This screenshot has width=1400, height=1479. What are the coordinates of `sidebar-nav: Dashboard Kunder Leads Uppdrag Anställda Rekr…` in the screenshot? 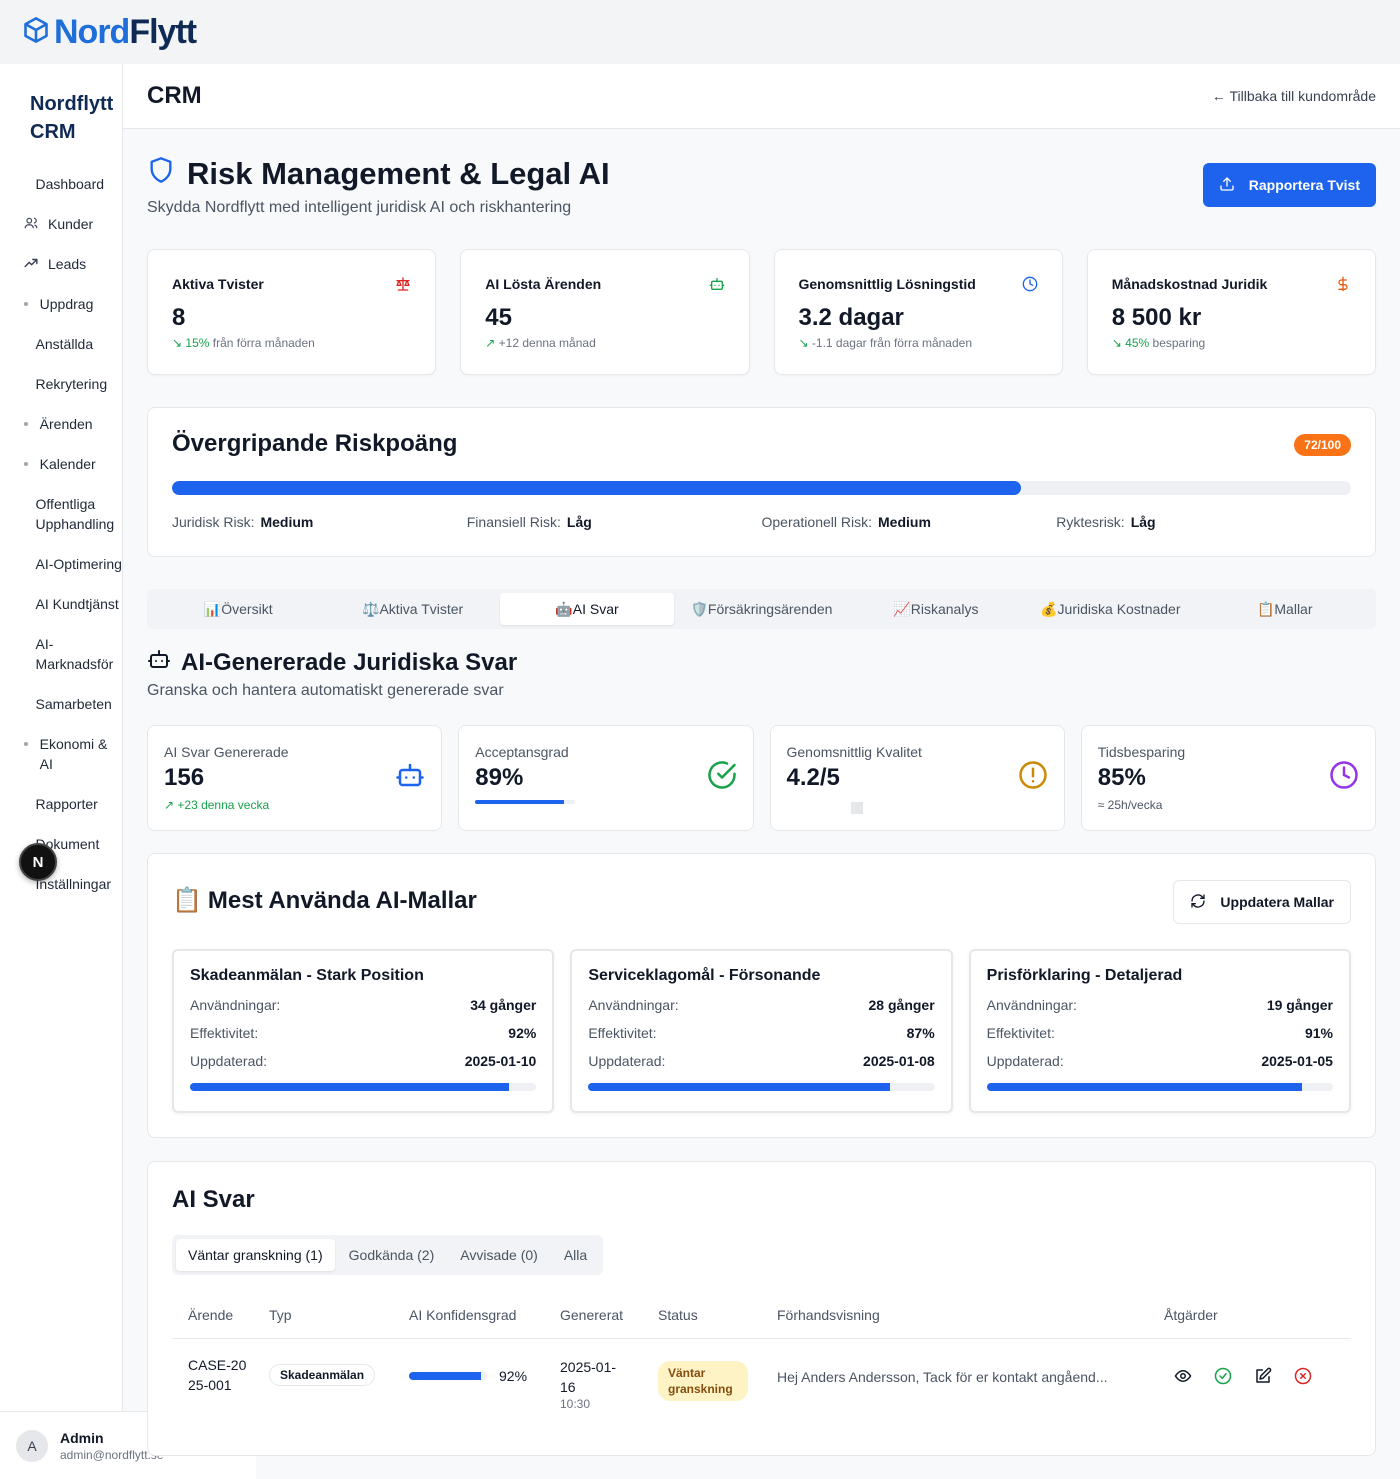 It's located at (61, 534).